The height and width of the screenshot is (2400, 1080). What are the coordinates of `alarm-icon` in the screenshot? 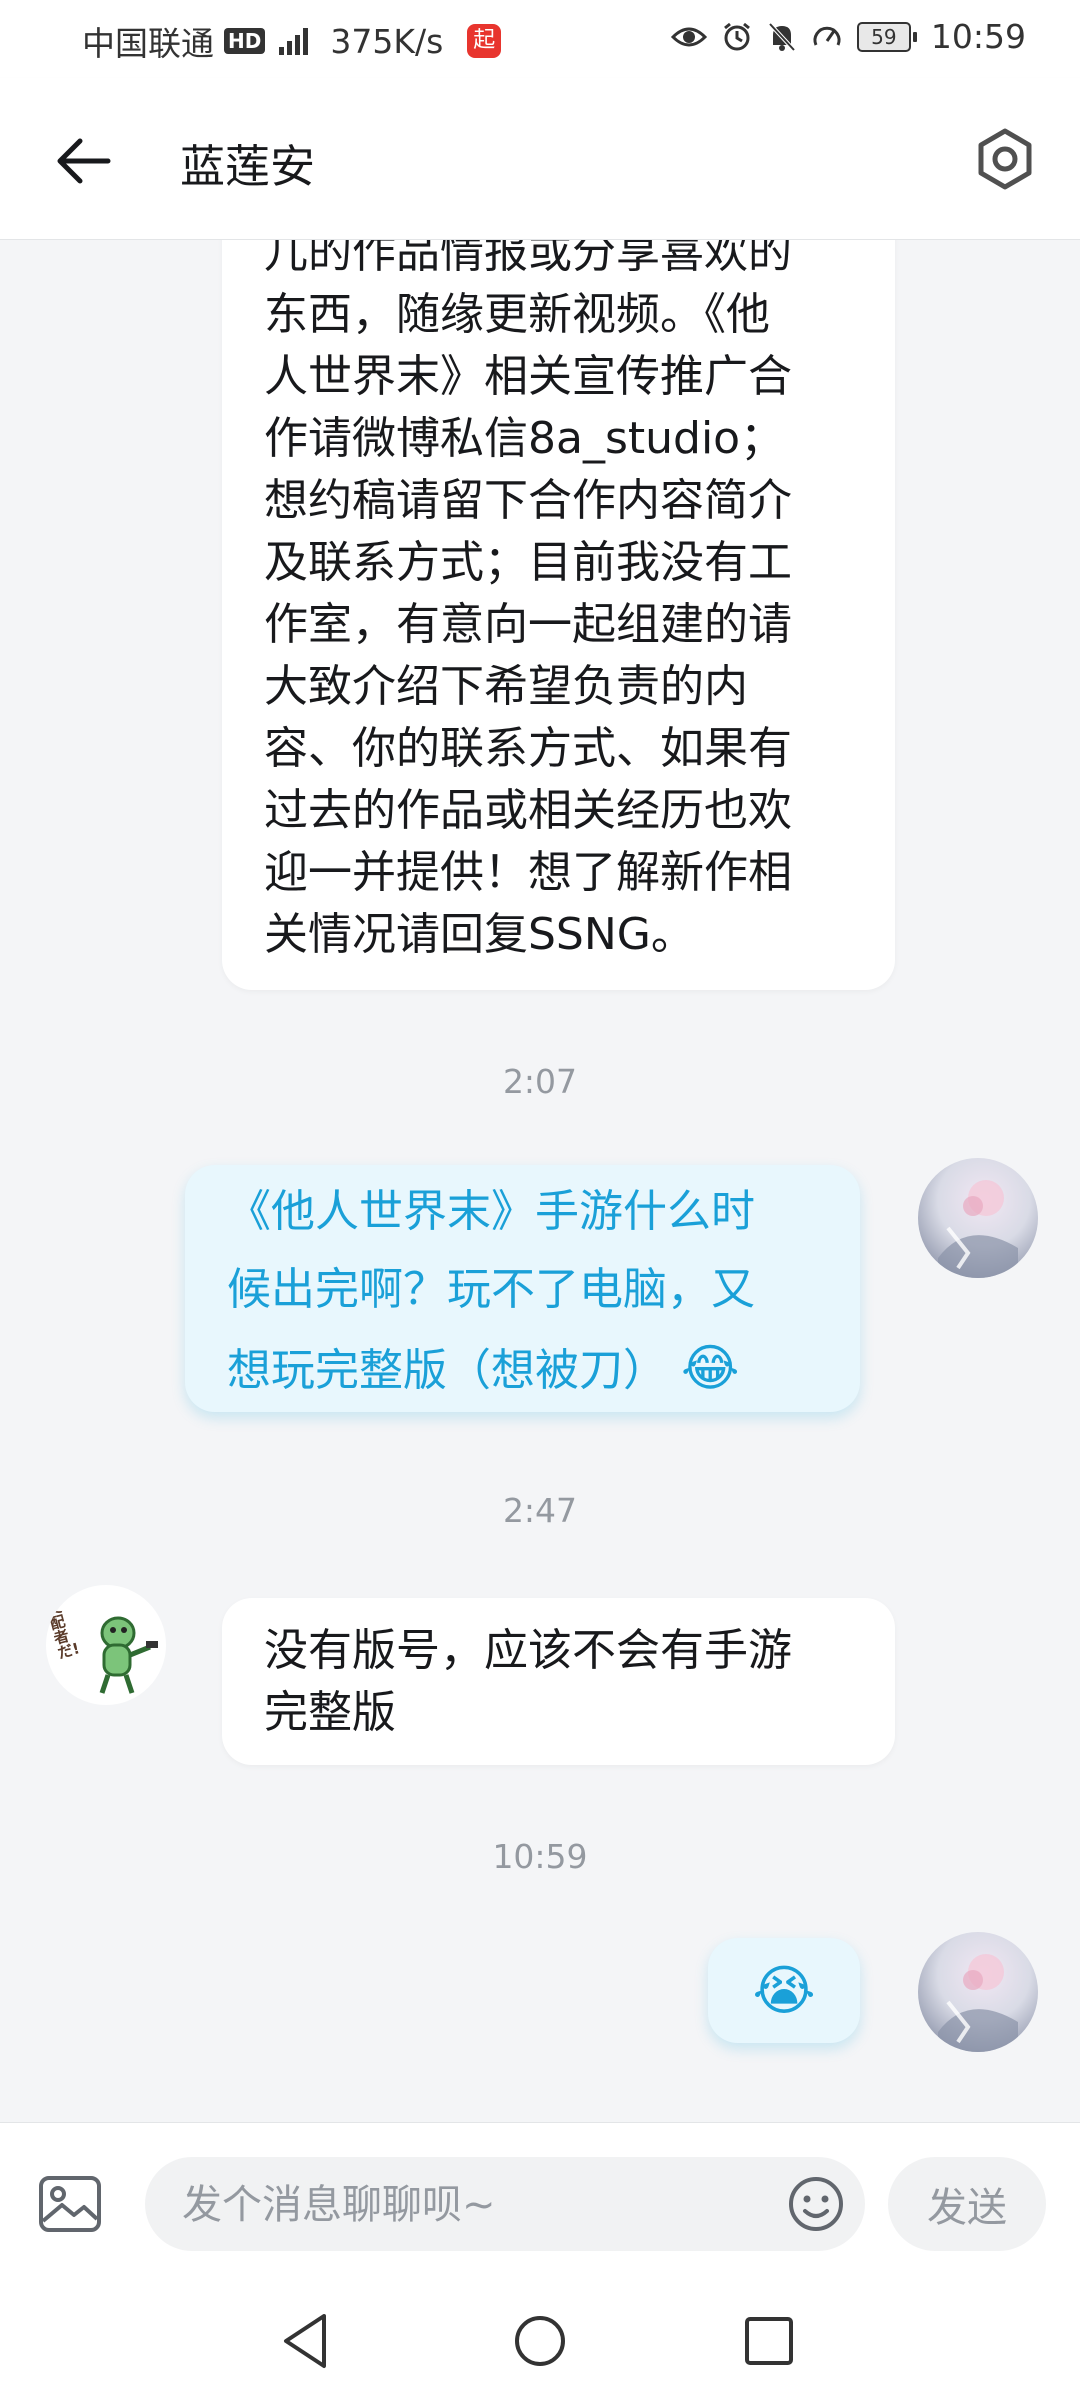 It's located at (736, 36).